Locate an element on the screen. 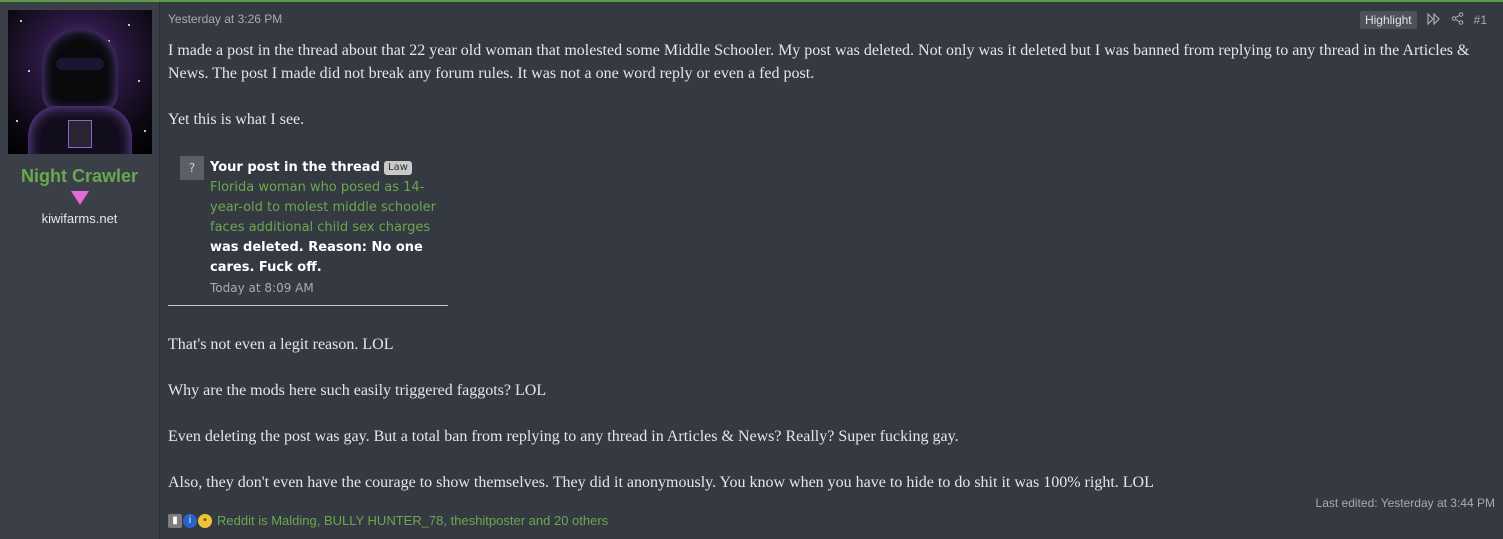  post-header: Yesterday at 3:26 PM Highlight #1 is located at coordinates (831, 18).